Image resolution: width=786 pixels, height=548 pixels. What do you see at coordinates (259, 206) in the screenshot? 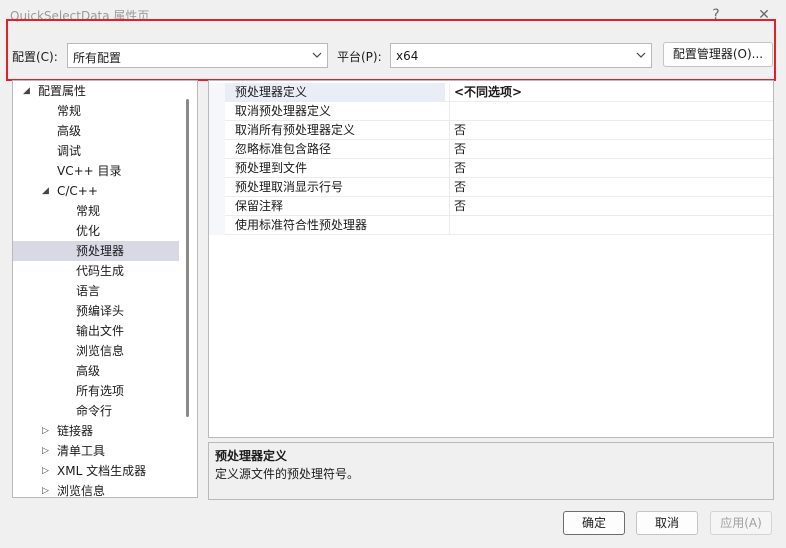
I see `property-name: 保留注释` at bounding box center [259, 206].